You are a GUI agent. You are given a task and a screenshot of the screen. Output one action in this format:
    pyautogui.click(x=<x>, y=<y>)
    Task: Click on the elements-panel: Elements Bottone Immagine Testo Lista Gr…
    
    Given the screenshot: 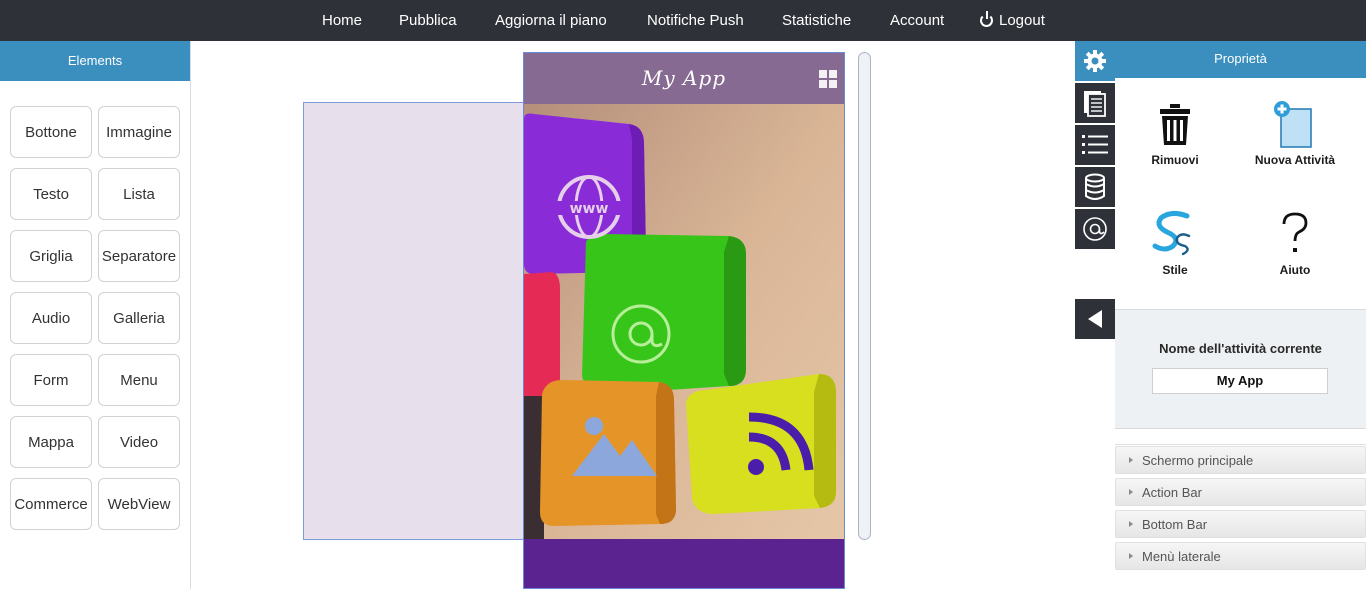 What is the action you would take?
    pyautogui.click(x=95, y=315)
    